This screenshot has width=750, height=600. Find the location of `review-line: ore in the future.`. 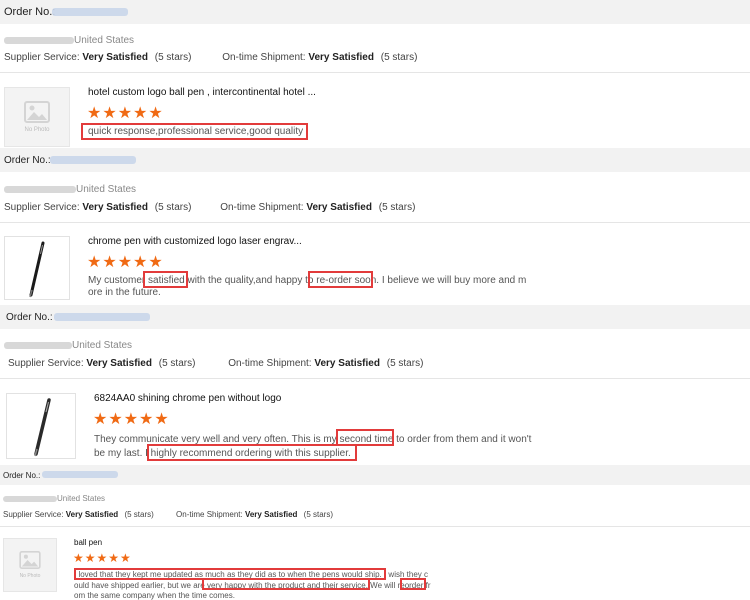

review-line: ore in the future. is located at coordinates (124, 292).